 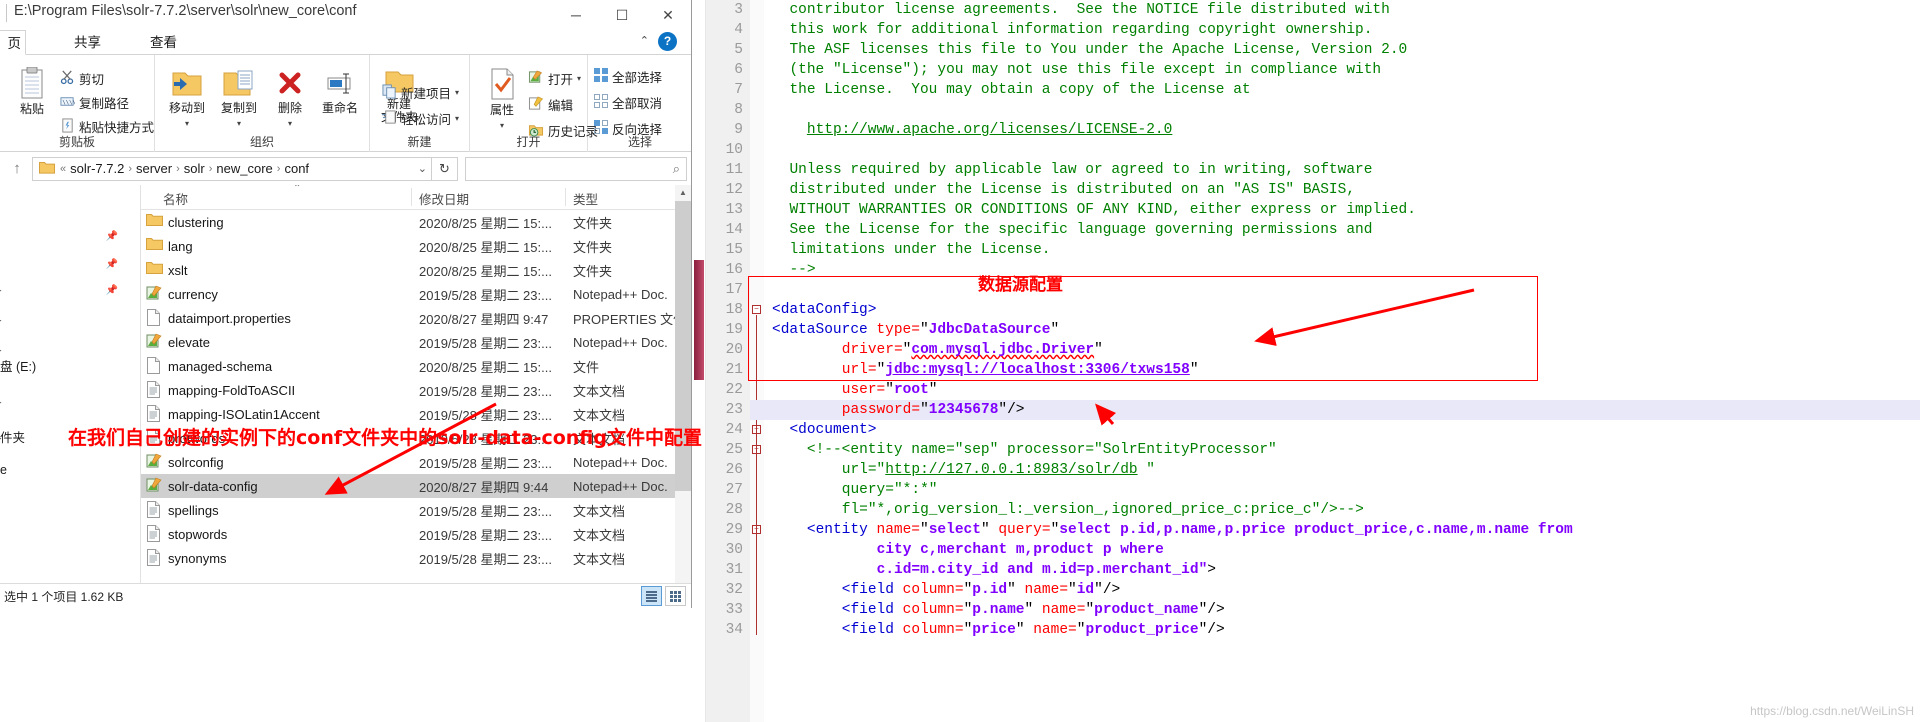 What do you see at coordinates (17, 169) in the screenshot?
I see `up-button: ↑` at bounding box center [17, 169].